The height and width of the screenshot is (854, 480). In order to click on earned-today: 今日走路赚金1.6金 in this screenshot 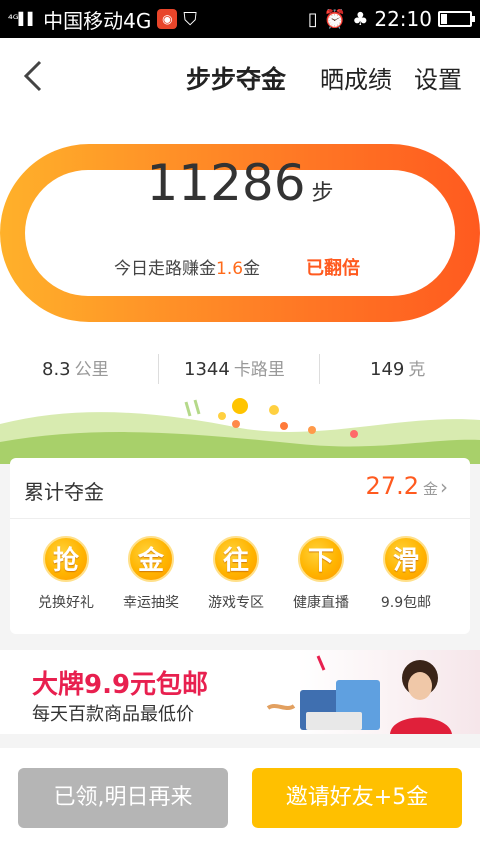, I will do `click(187, 266)`.